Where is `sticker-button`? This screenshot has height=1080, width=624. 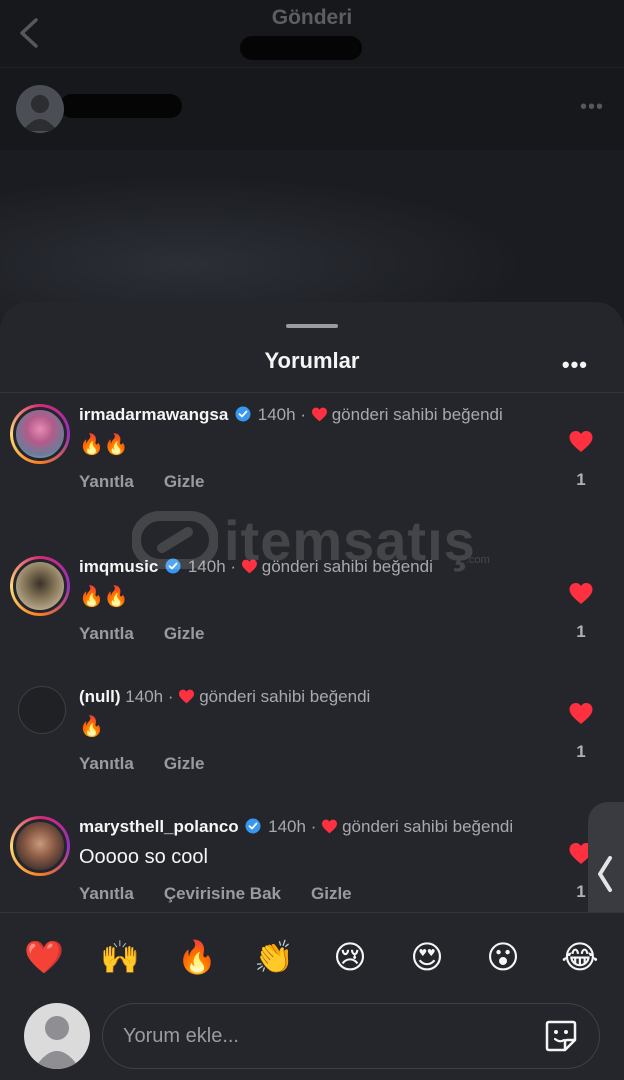 sticker-button is located at coordinates (561, 1036).